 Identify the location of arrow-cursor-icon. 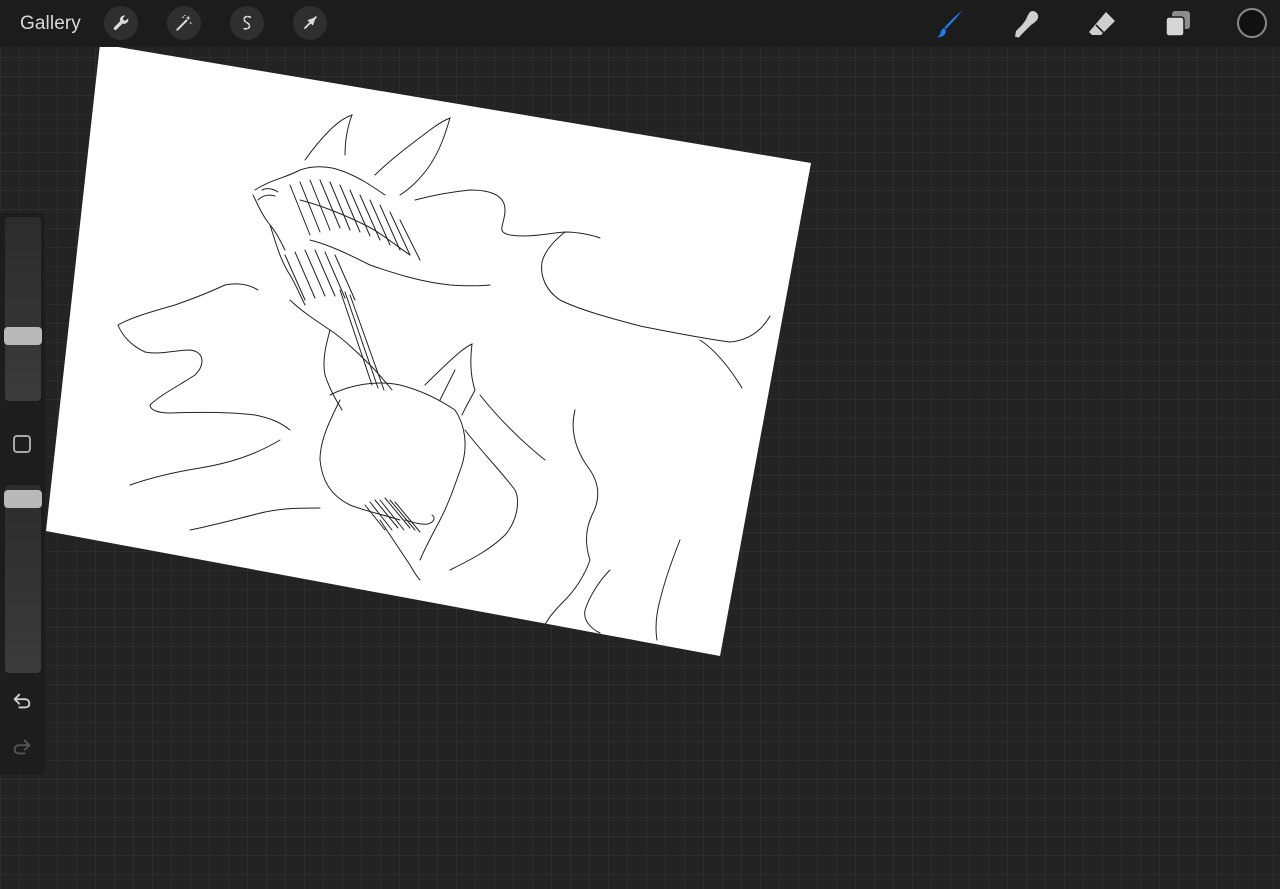
(310, 22).